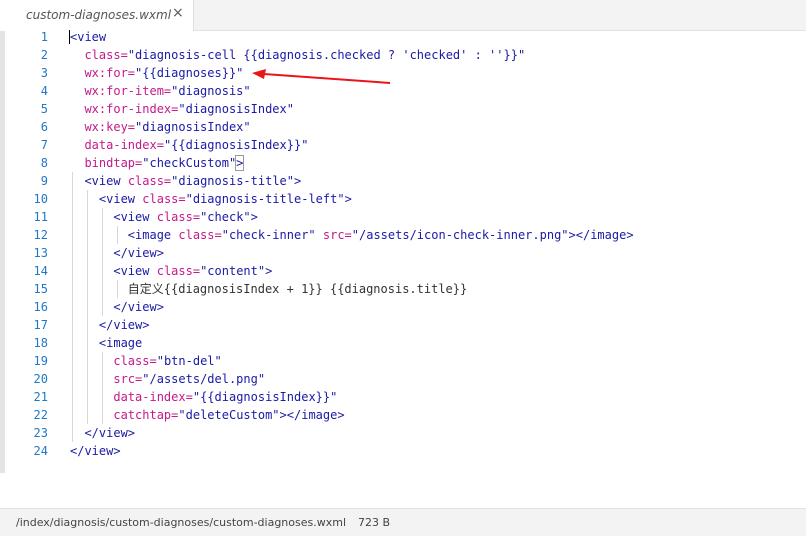 This screenshot has height=536, width=806. What do you see at coordinates (265, 199) in the screenshot?
I see `attr-value: "diagnosis-title-left"` at bounding box center [265, 199].